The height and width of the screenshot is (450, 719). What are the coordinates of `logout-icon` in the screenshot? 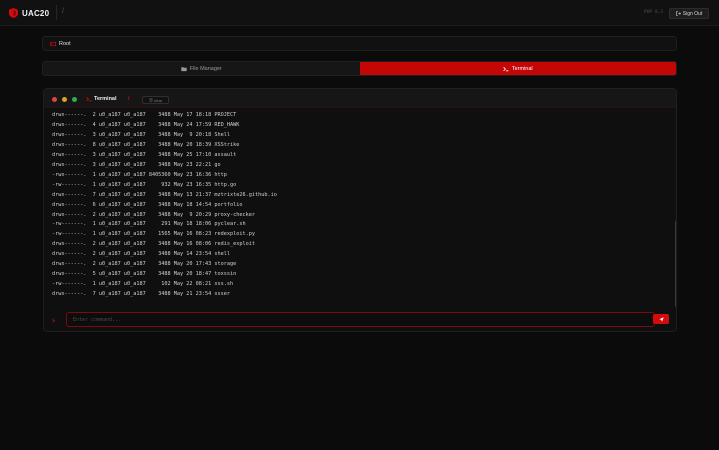 It's located at (678, 13).